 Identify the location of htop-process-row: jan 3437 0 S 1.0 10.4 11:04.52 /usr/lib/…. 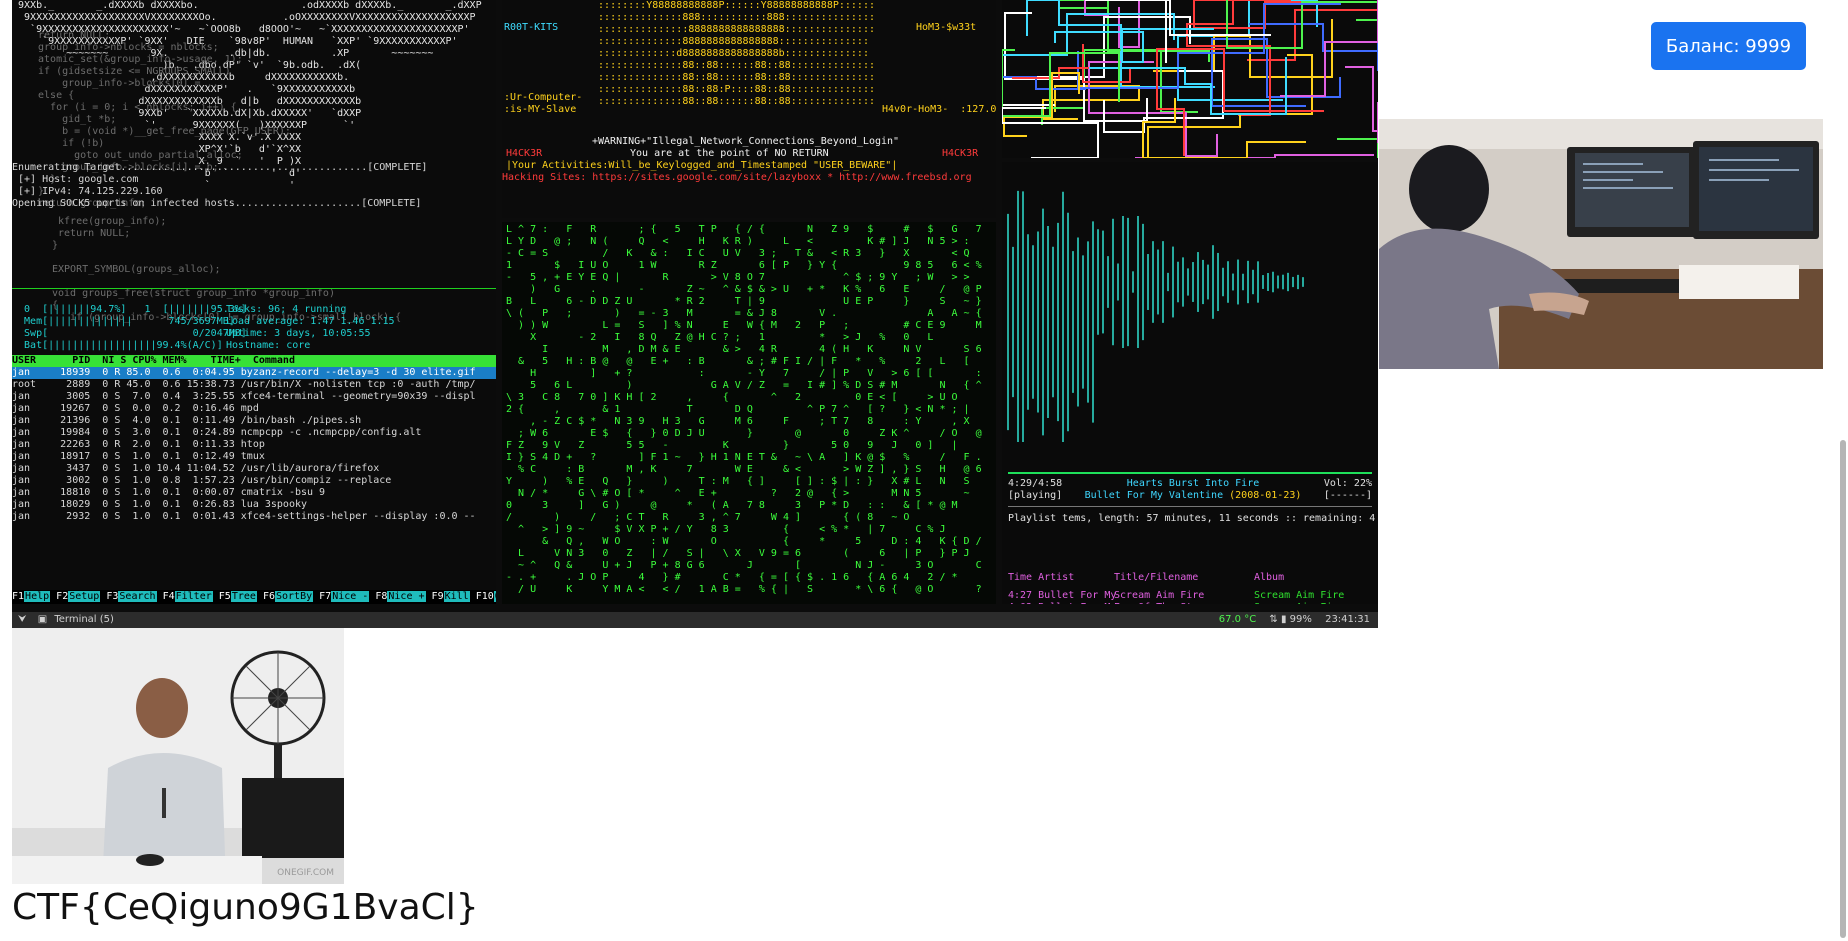
(196, 468).